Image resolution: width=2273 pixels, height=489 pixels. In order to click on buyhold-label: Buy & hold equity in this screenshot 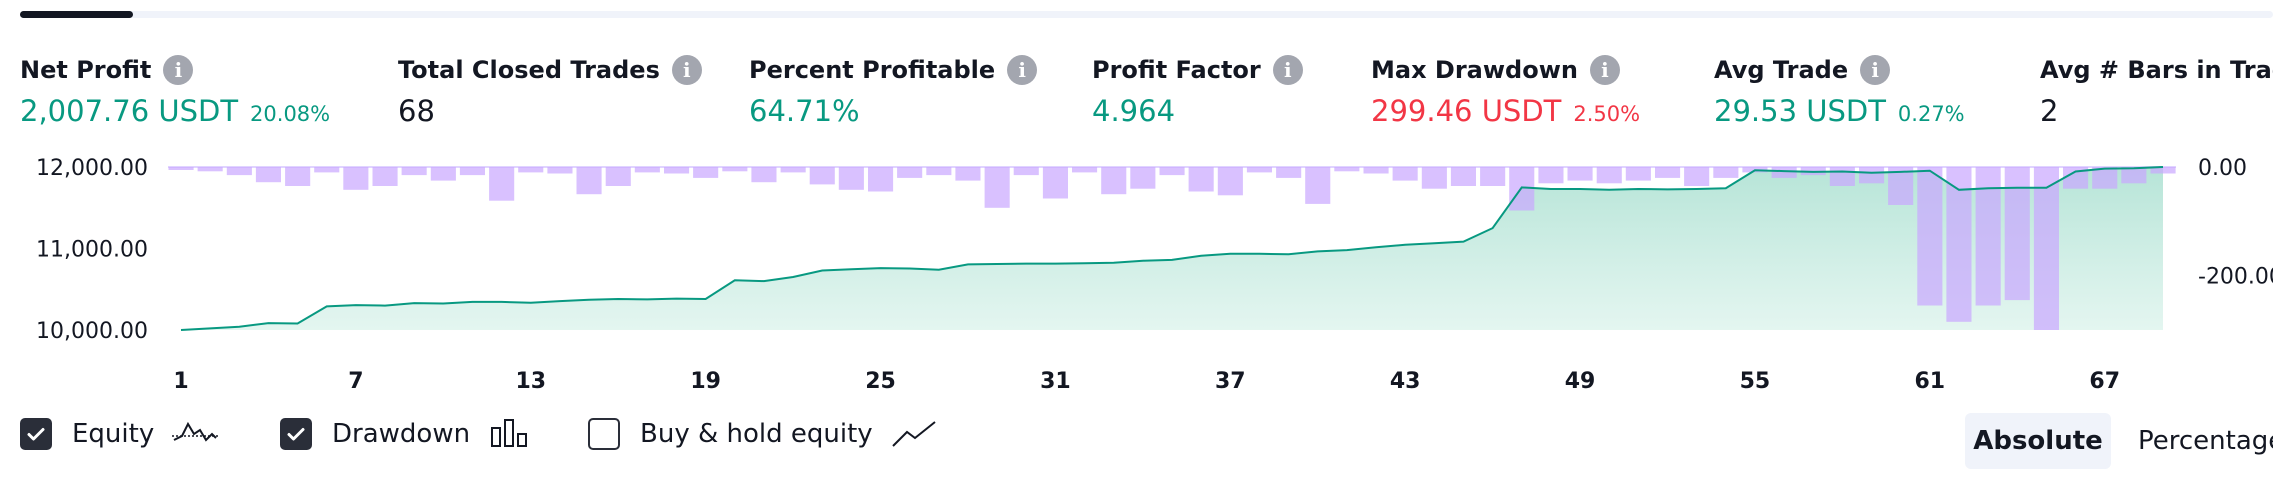, I will do `click(756, 434)`.